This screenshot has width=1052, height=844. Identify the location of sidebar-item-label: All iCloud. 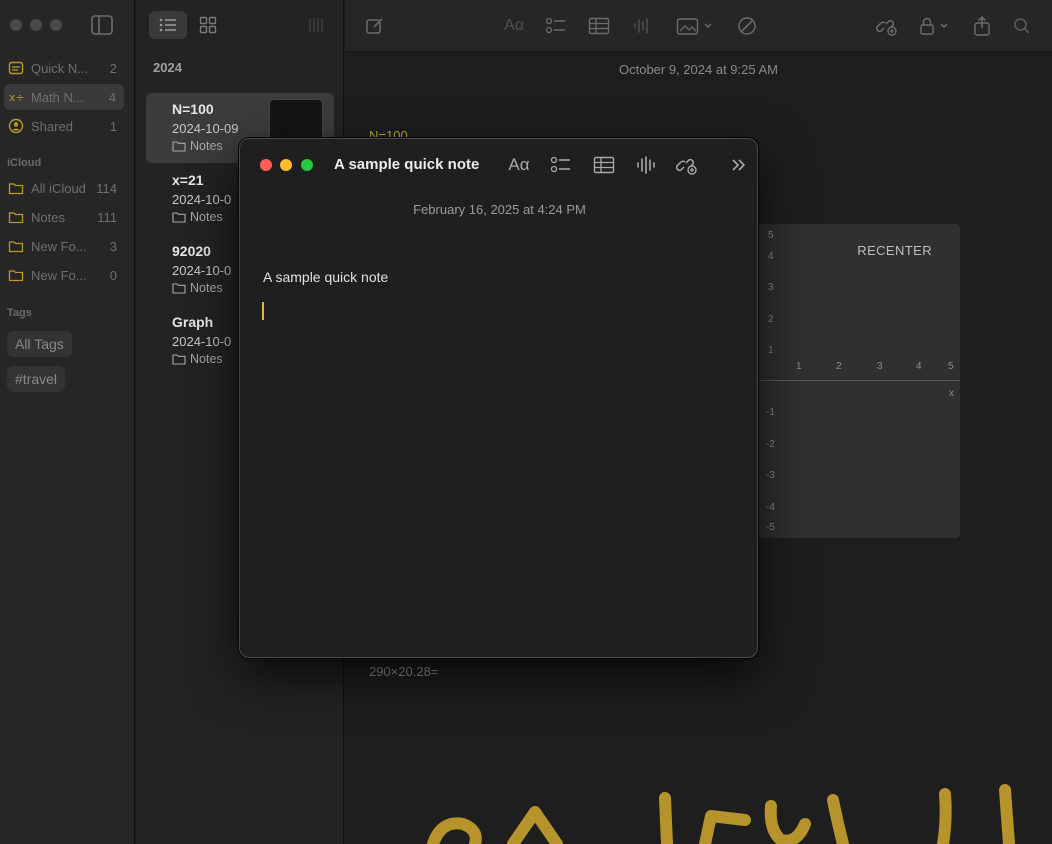
(58, 188).